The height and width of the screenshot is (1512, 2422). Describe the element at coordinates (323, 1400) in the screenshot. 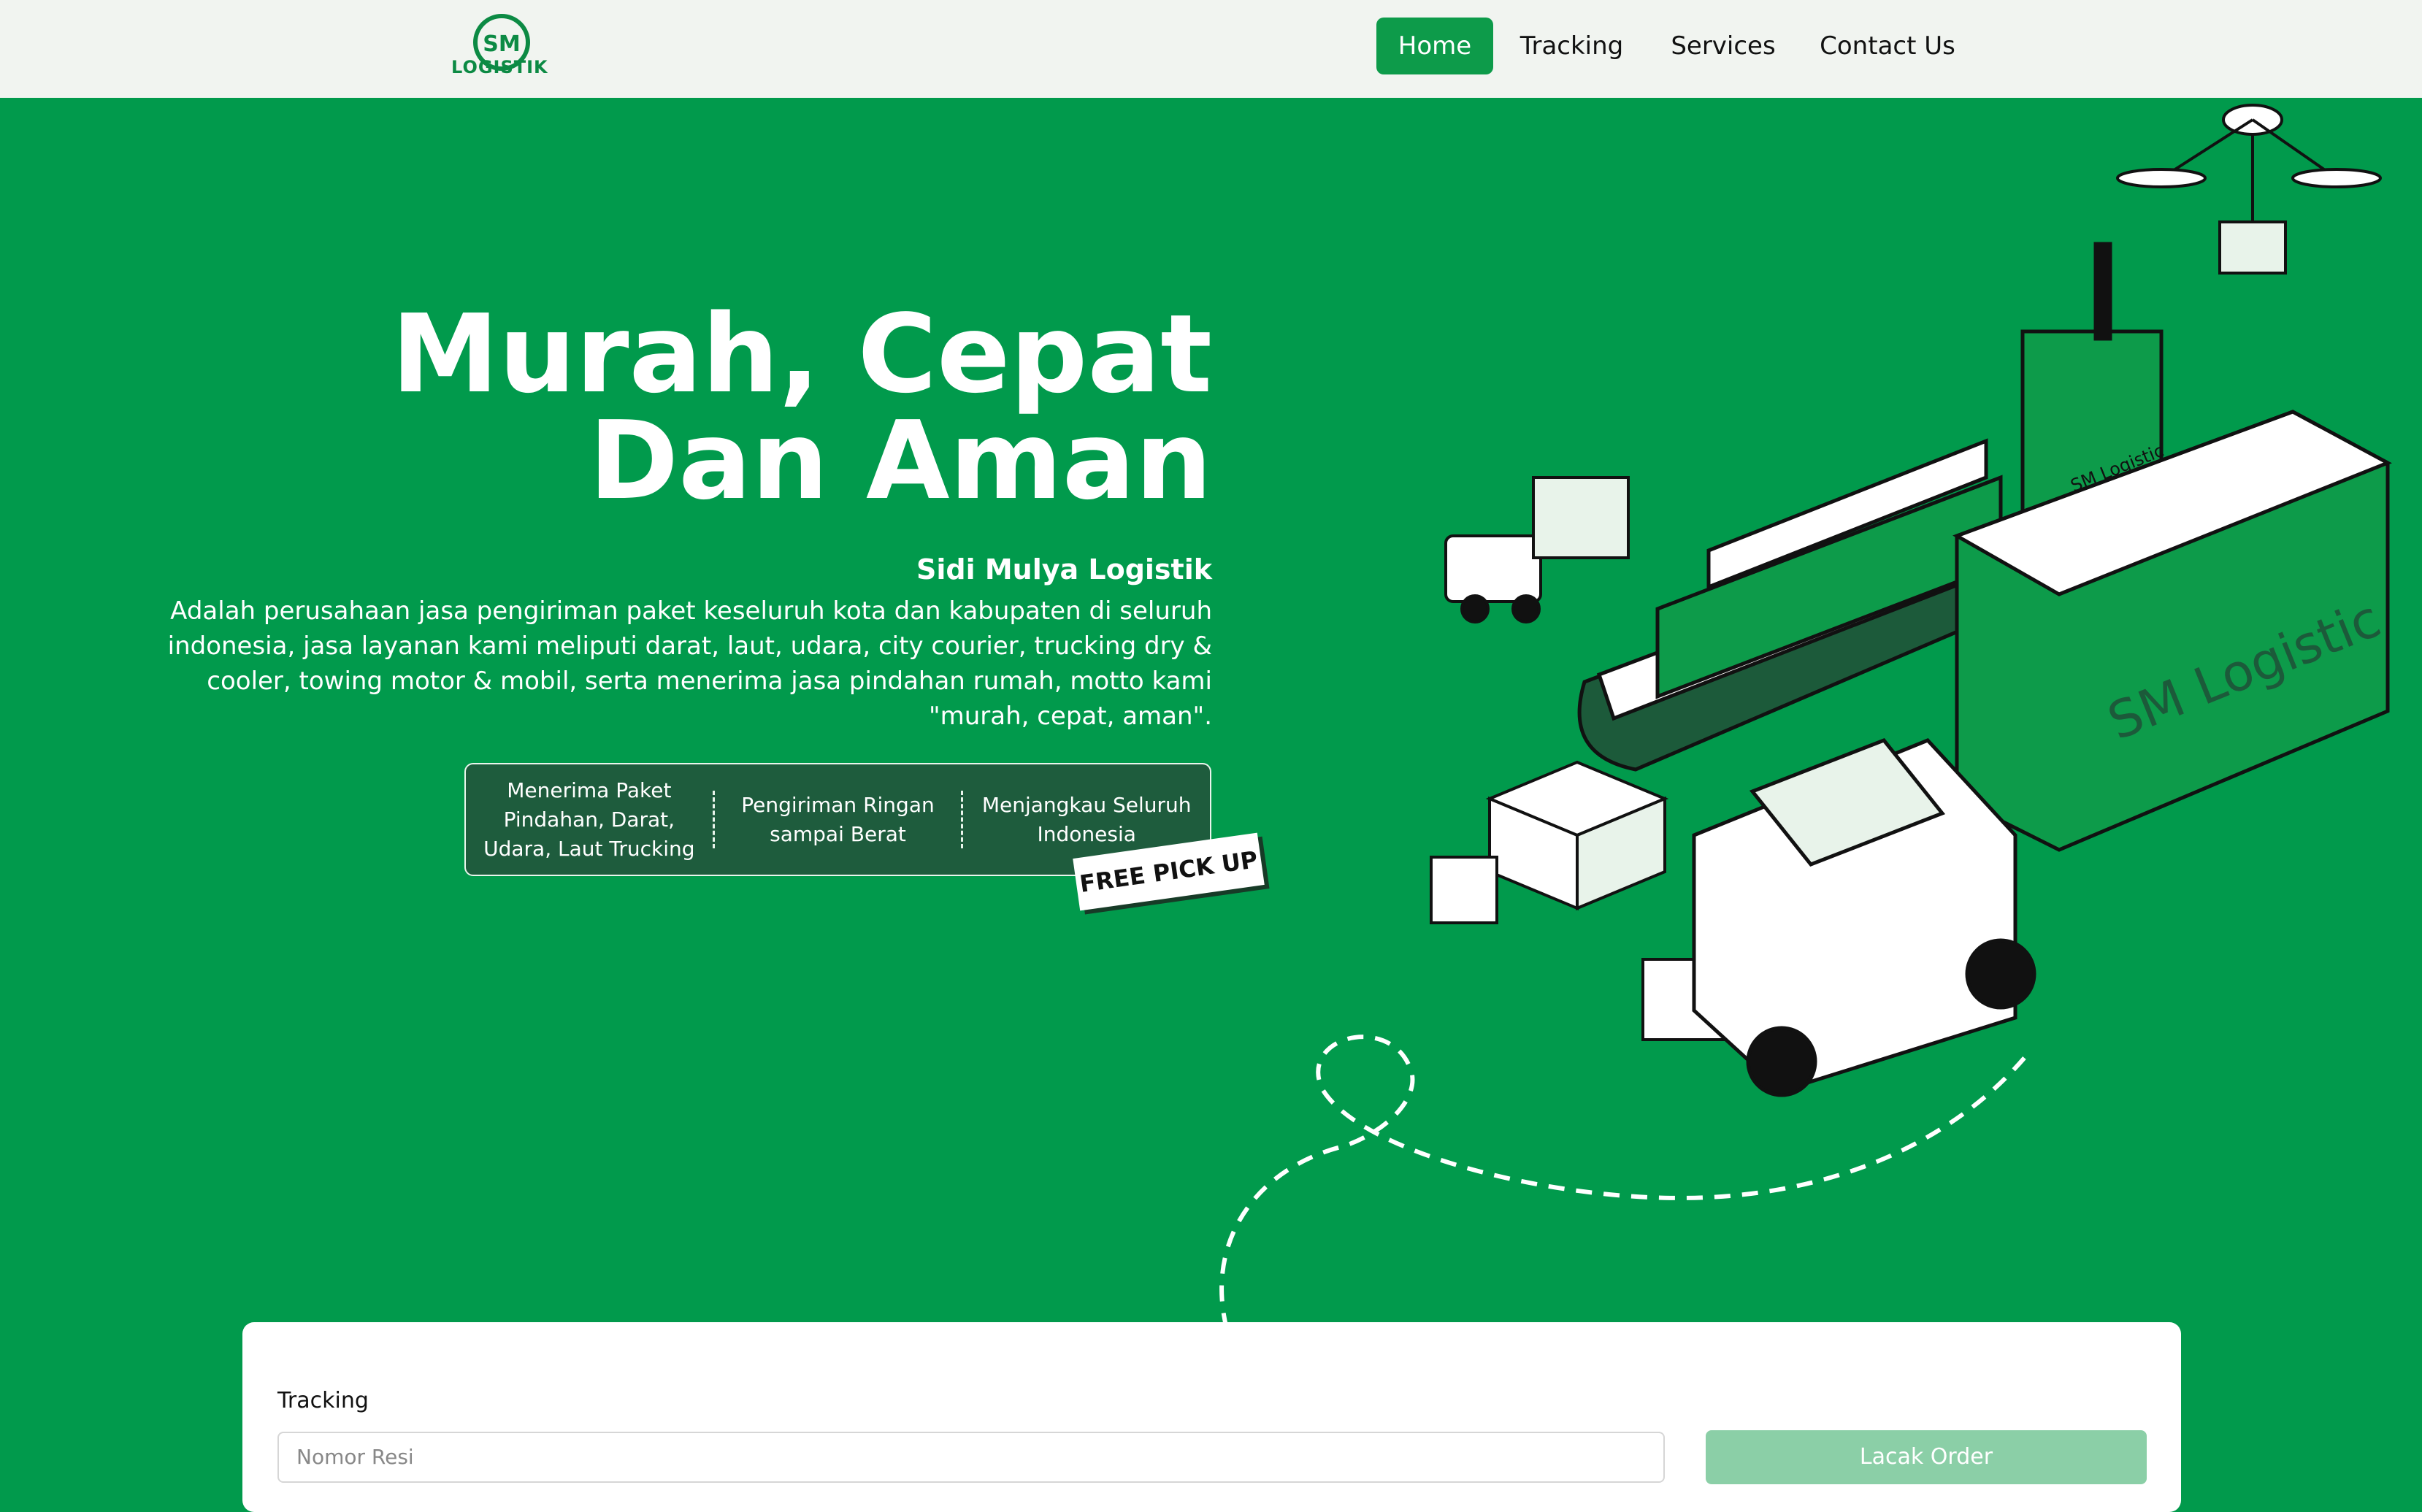

I see `tracking-label: Tracking` at that location.